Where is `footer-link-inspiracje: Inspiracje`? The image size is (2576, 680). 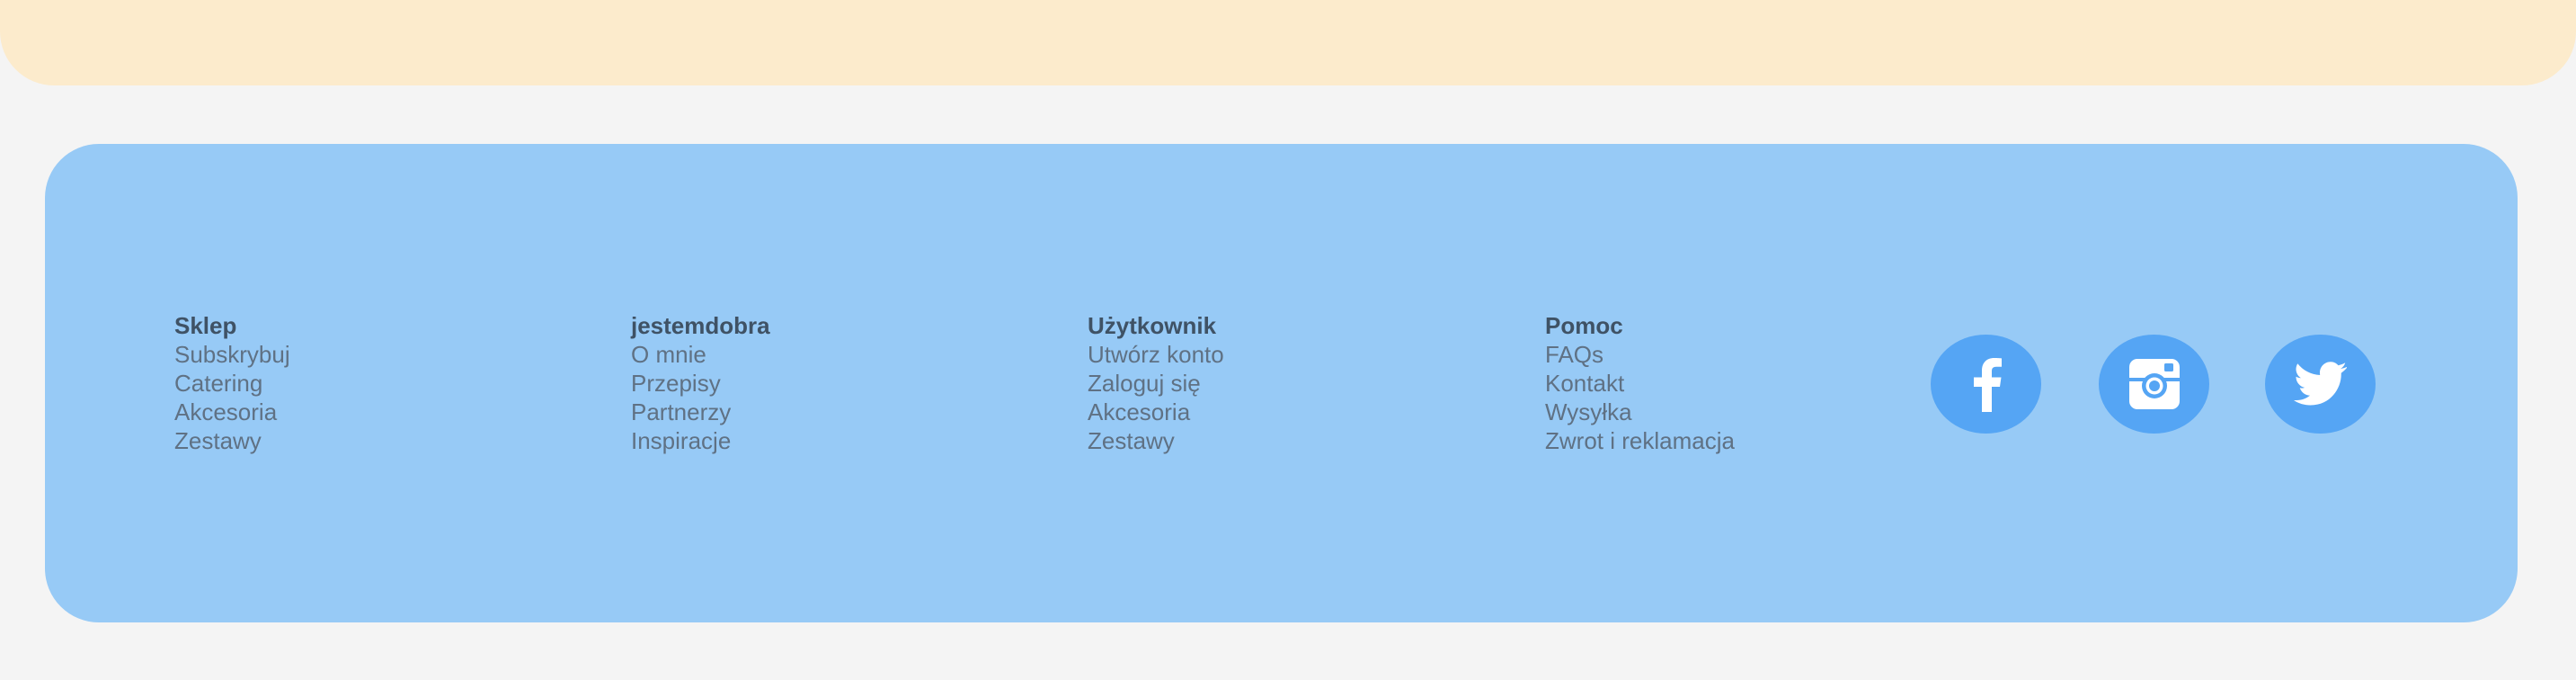 footer-link-inspiracje: Inspiracje is located at coordinates (700, 440).